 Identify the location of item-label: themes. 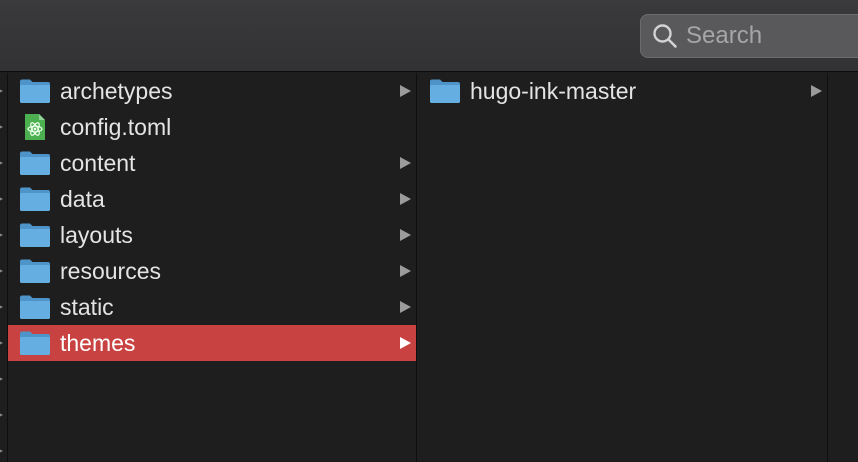
(98, 342).